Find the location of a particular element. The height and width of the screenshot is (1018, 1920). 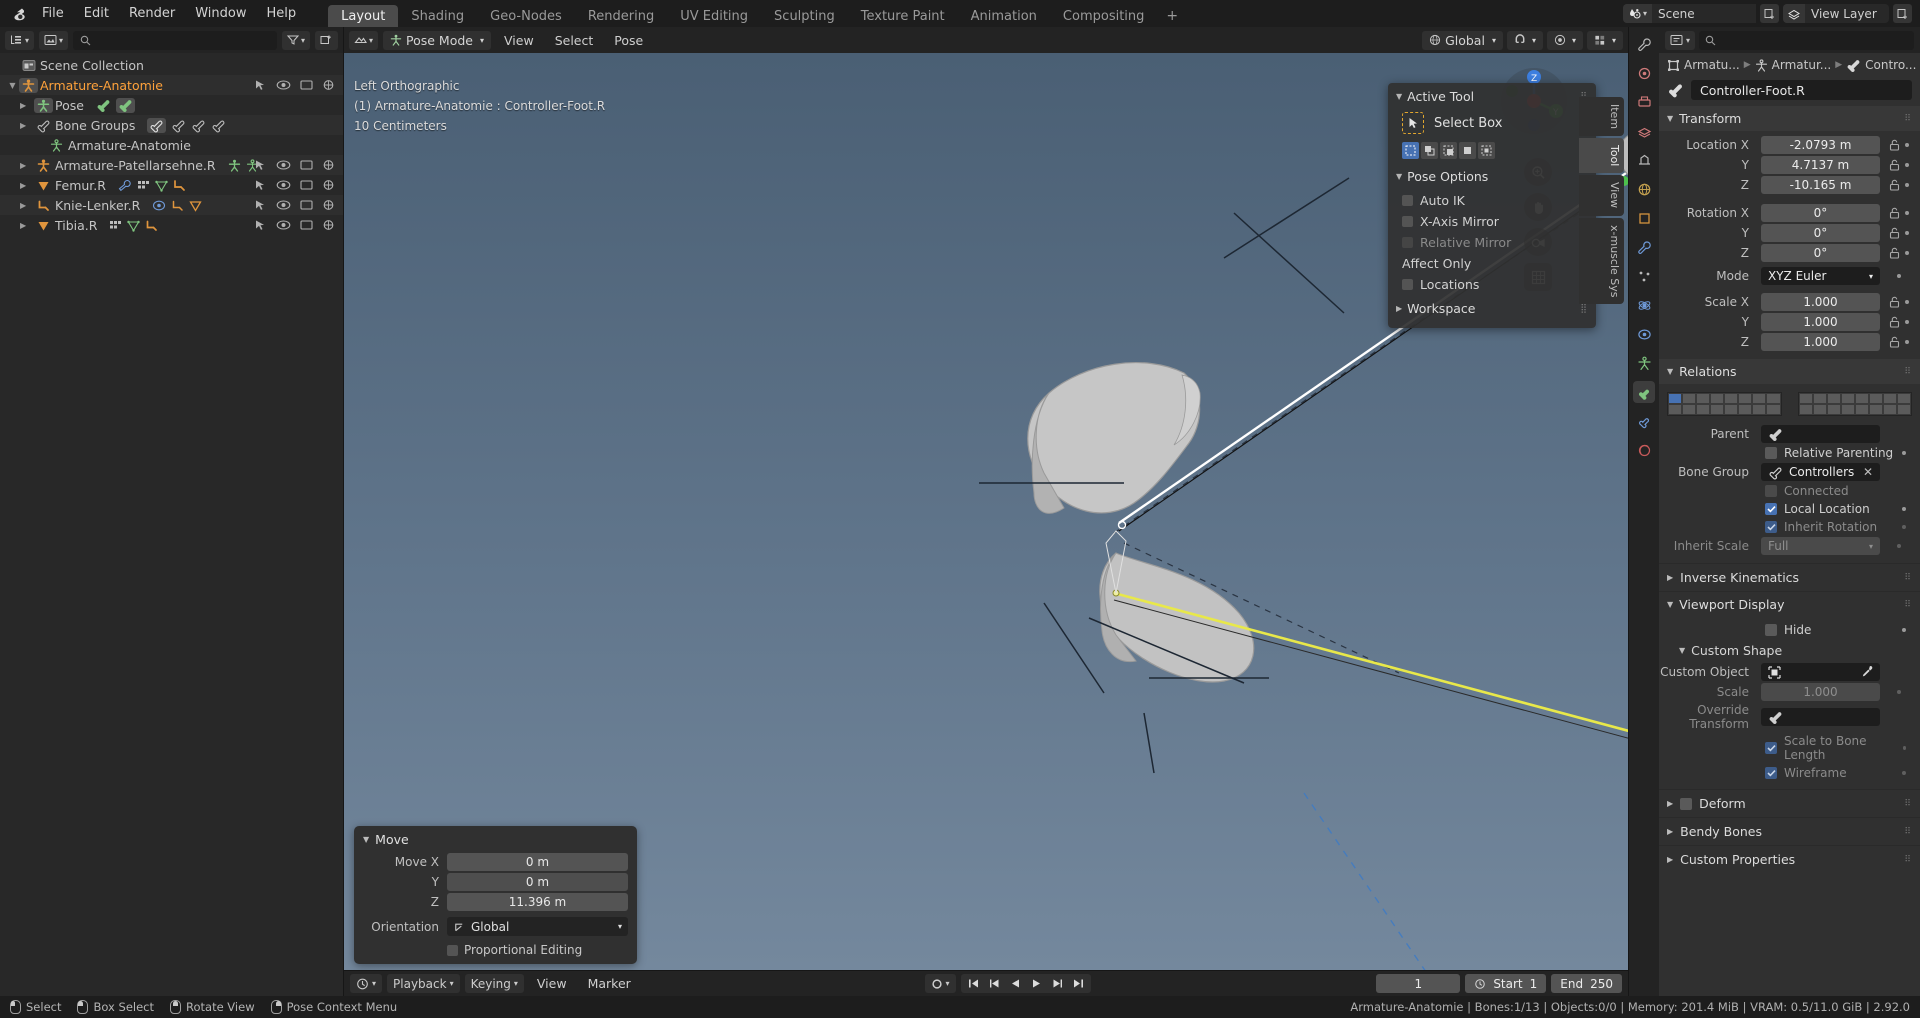

scene-name-field: Scene is located at coordinates (1704, 13).